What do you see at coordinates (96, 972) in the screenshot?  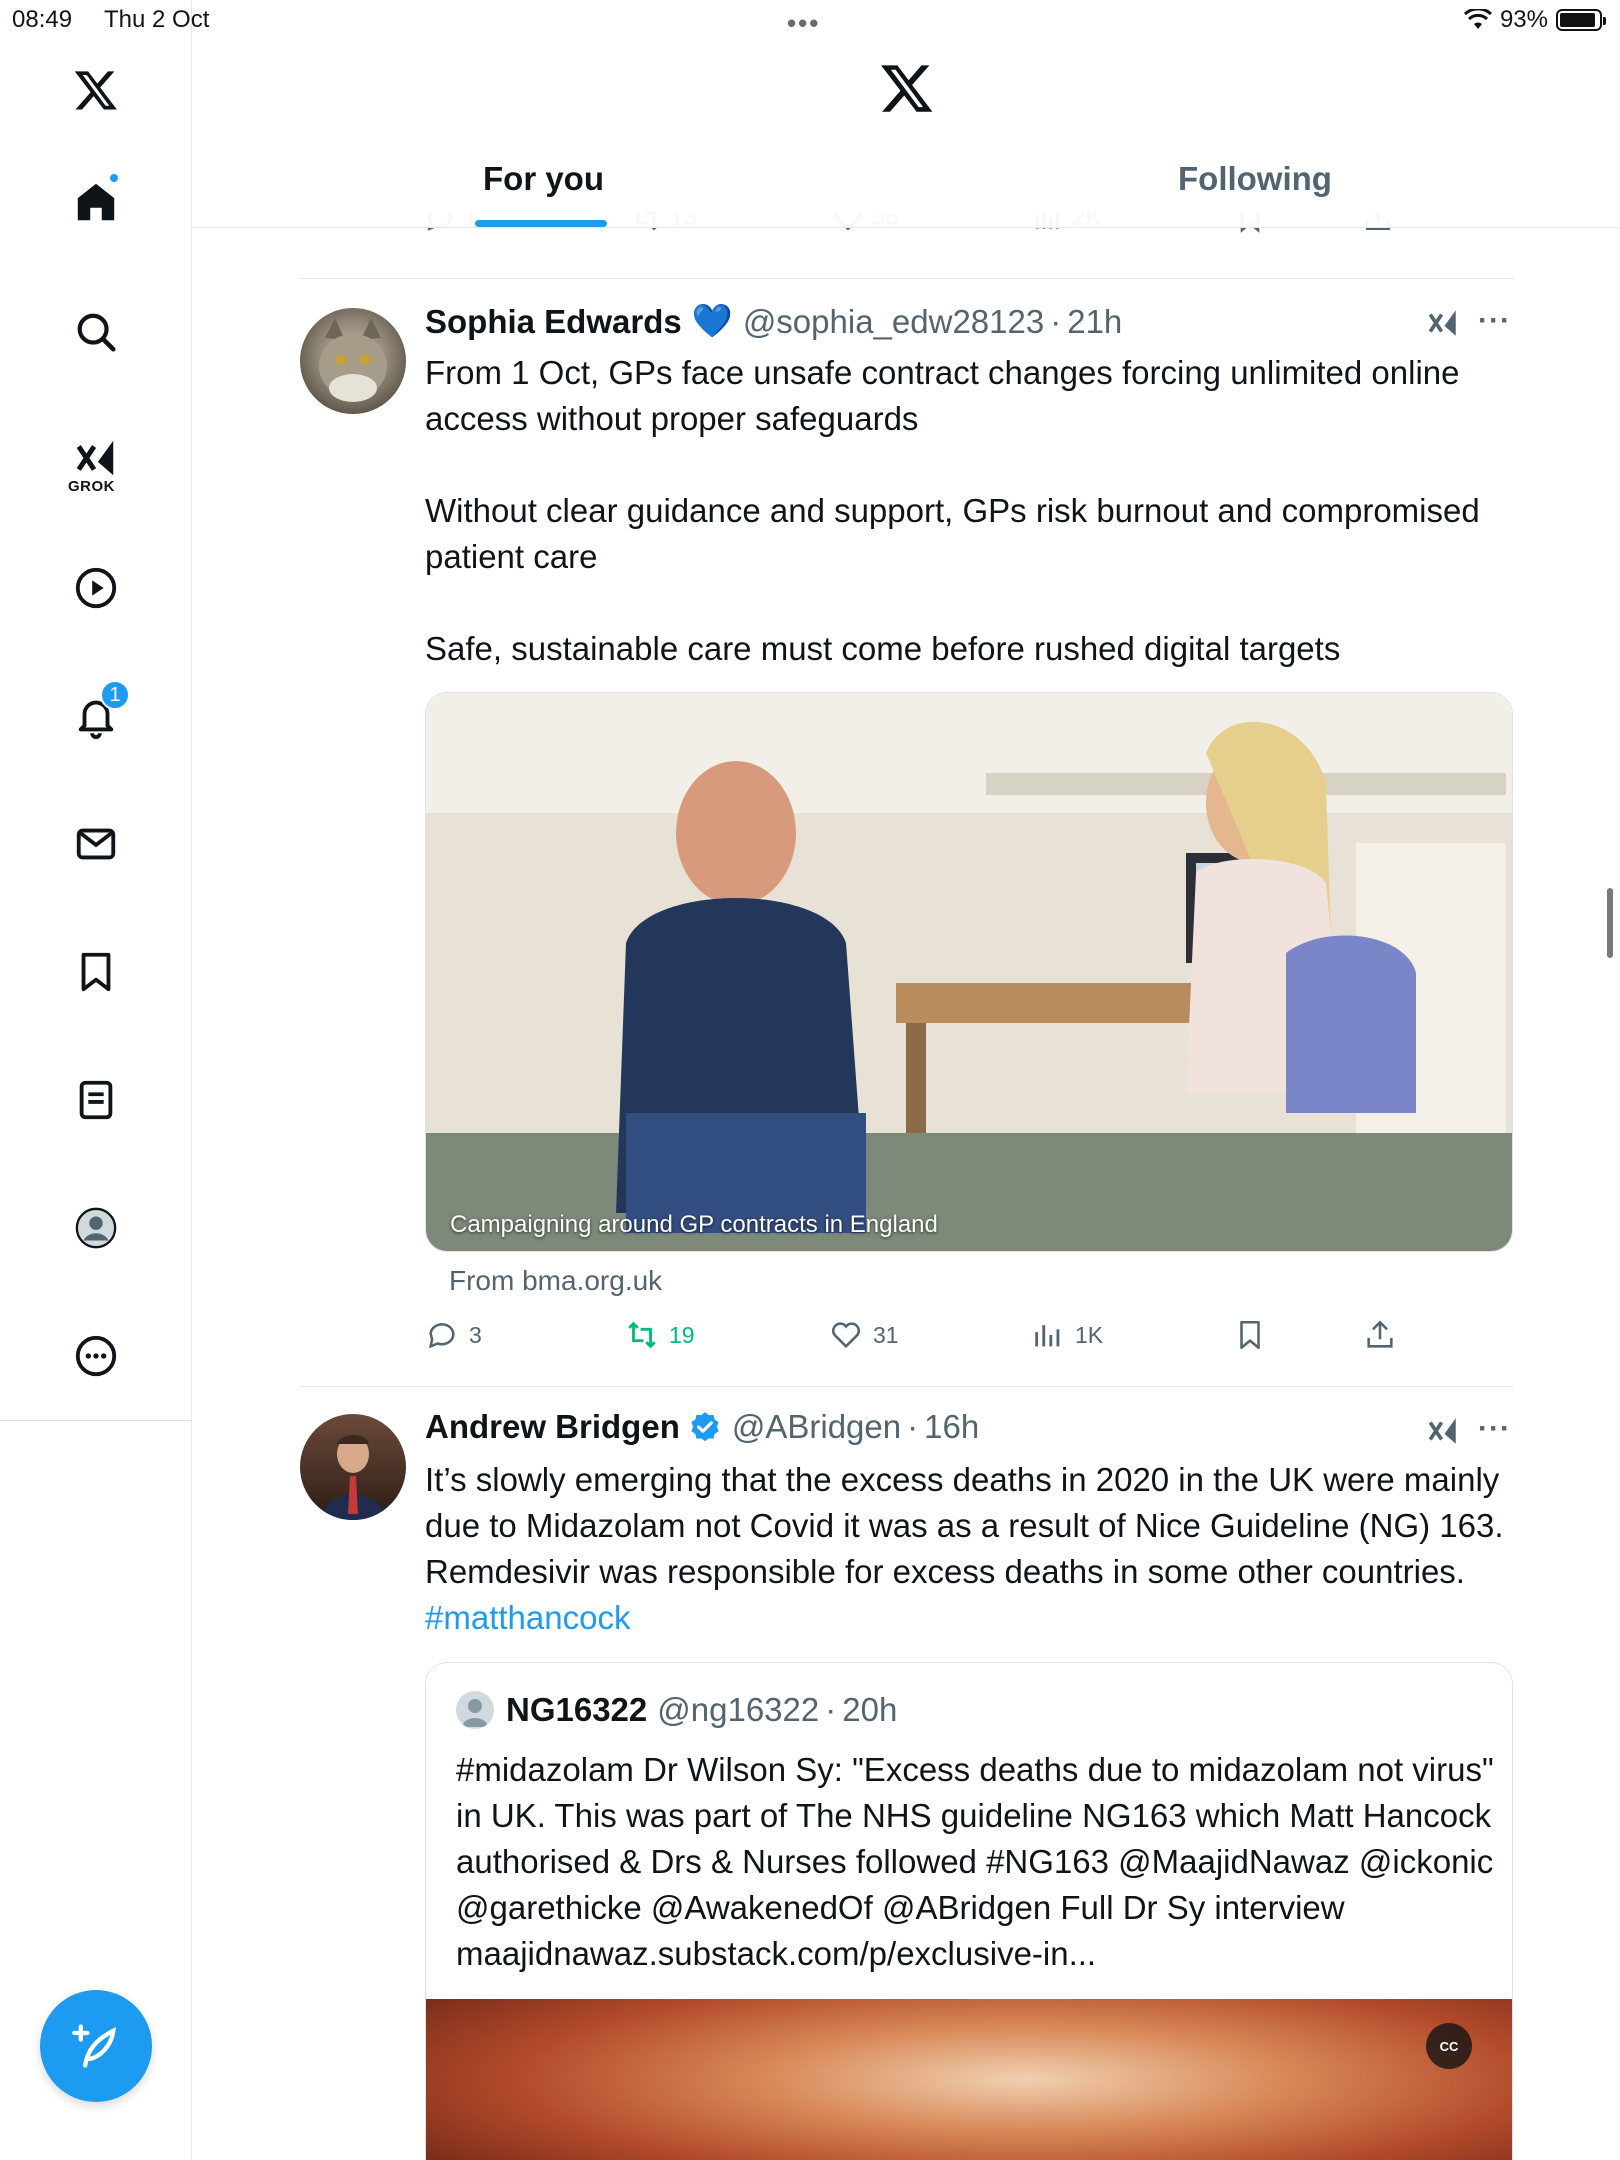 I see `bookmarks-icon` at bounding box center [96, 972].